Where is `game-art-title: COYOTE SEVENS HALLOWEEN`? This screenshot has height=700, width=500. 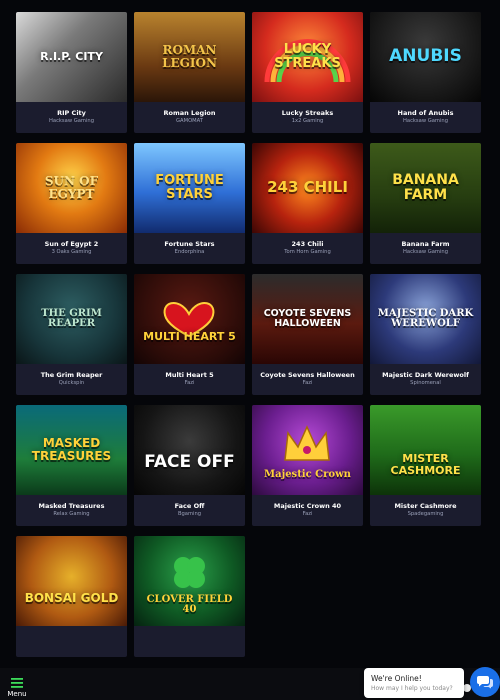 game-art-title: COYOTE SEVENS HALLOWEEN is located at coordinates (307, 318).